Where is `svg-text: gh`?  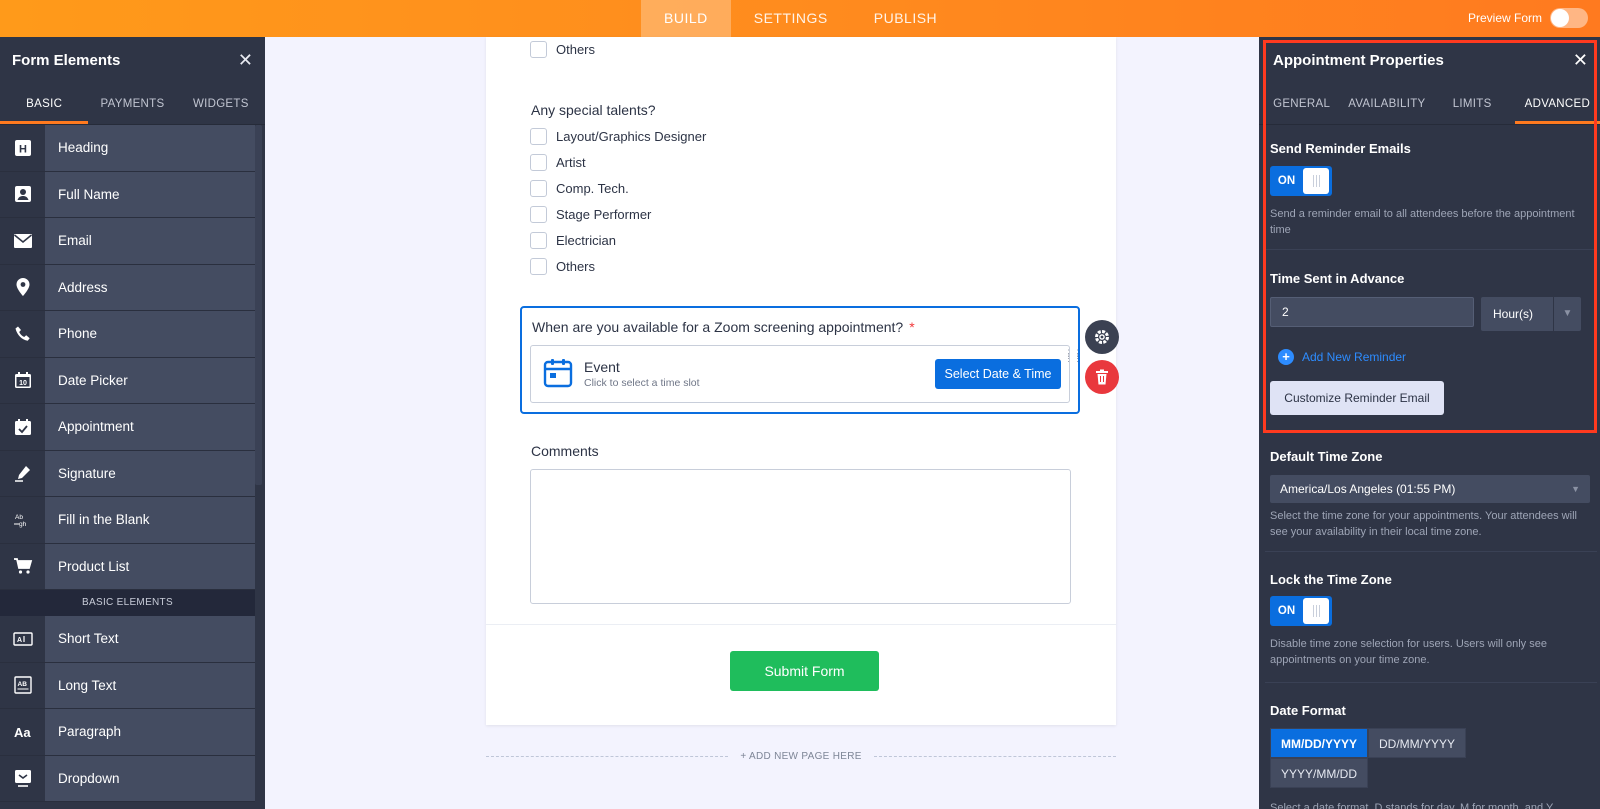 svg-text: gh is located at coordinates (23, 524).